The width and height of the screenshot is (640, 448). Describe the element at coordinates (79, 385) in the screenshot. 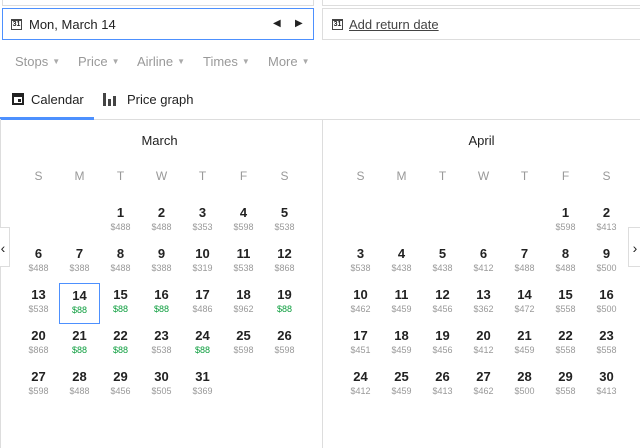

I see `day-cell: 28 $488` at that location.